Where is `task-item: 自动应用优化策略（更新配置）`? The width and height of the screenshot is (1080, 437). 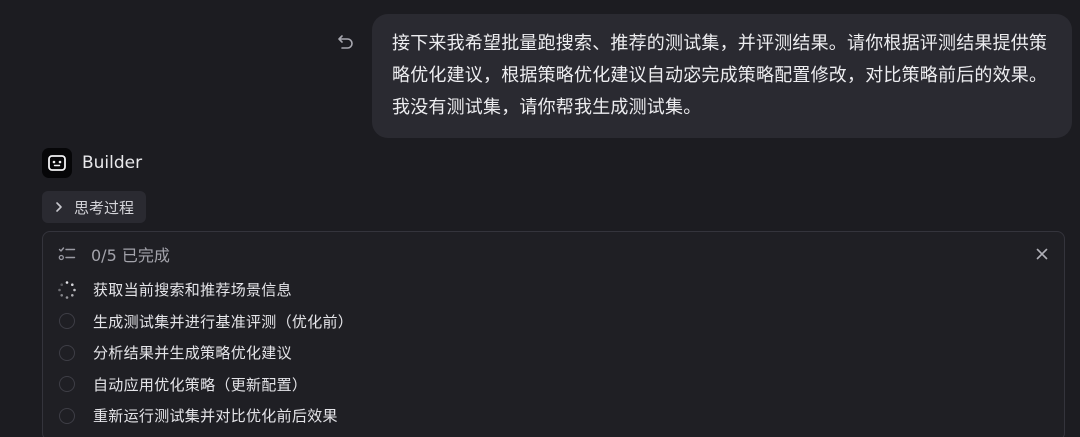
task-item: 自动应用优化策略（更新配置） is located at coordinates (205, 385).